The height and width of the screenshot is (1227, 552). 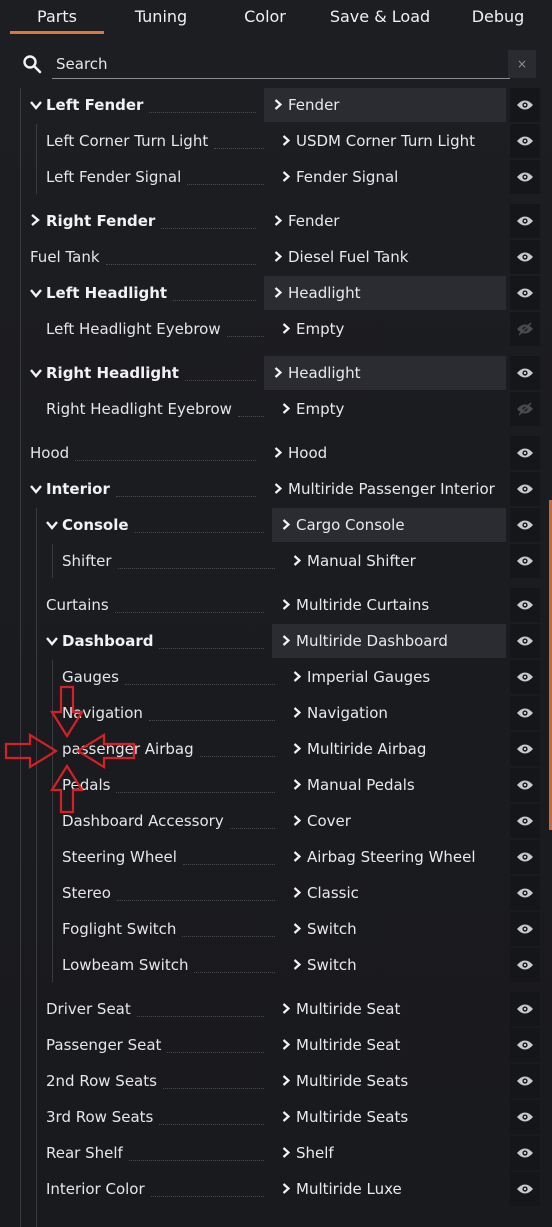 What do you see at coordinates (84, 1153) in the screenshot?
I see `slot-name: Rear Shelf` at bounding box center [84, 1153].